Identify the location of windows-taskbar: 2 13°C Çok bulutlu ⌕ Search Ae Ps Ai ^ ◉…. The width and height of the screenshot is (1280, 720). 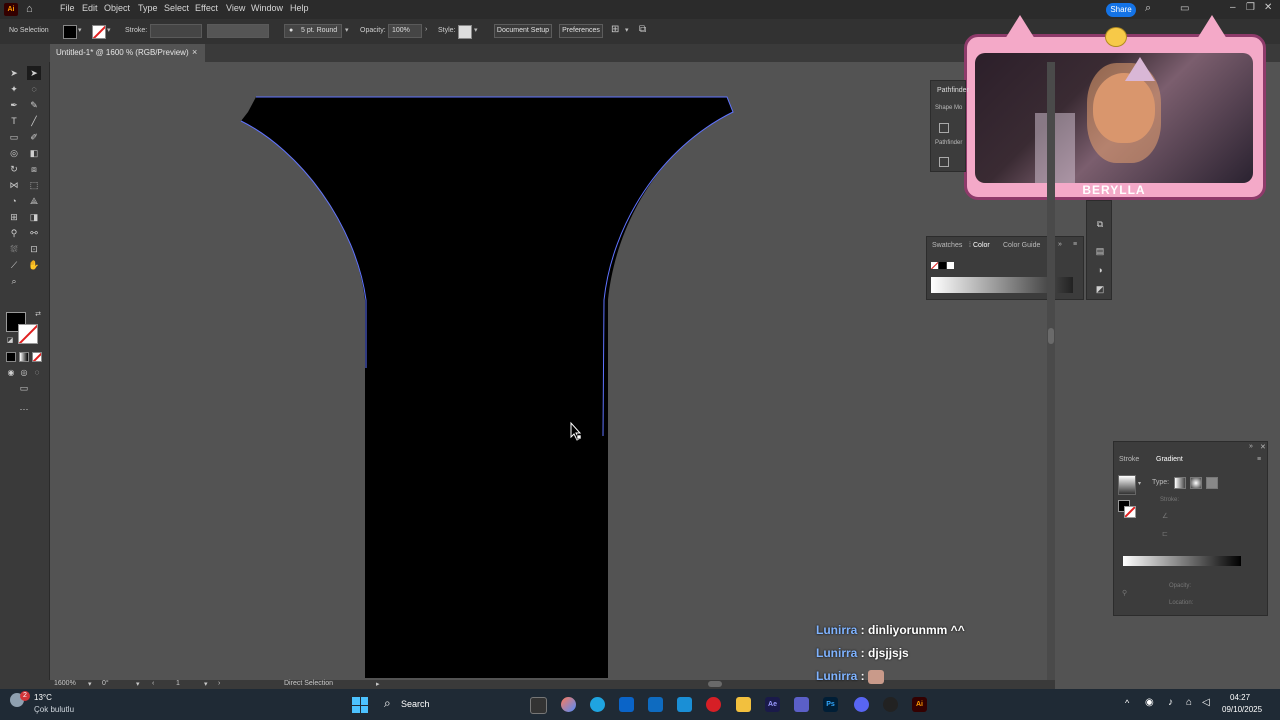
(640, 704).